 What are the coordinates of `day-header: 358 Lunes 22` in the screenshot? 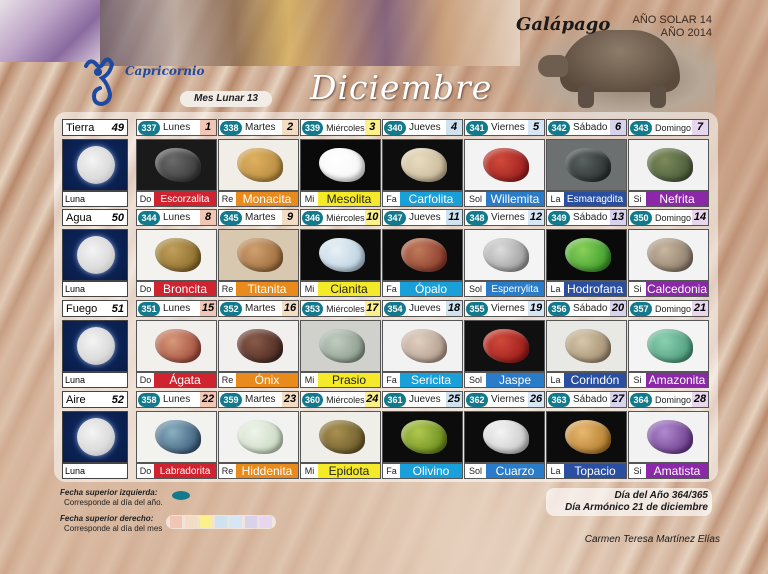 It's located at (176, 399).